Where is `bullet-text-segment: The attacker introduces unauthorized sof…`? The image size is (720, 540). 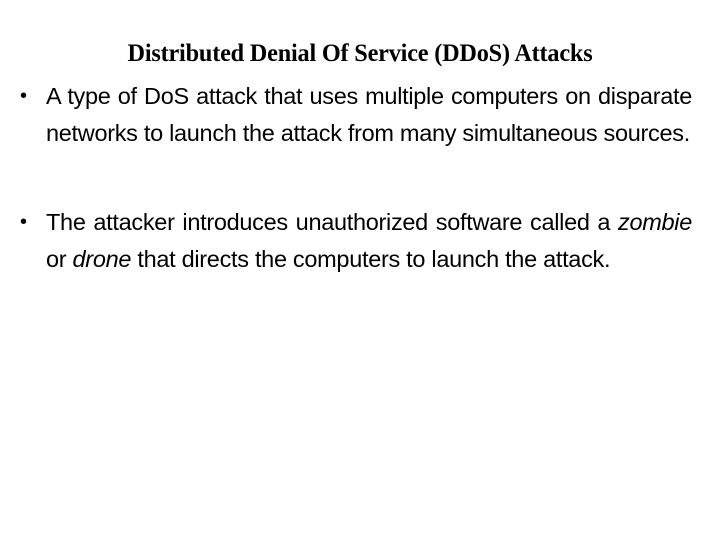
bullet-text-segment: The attacker introduces unauthorized sof… is located at coordinates (332, 222).